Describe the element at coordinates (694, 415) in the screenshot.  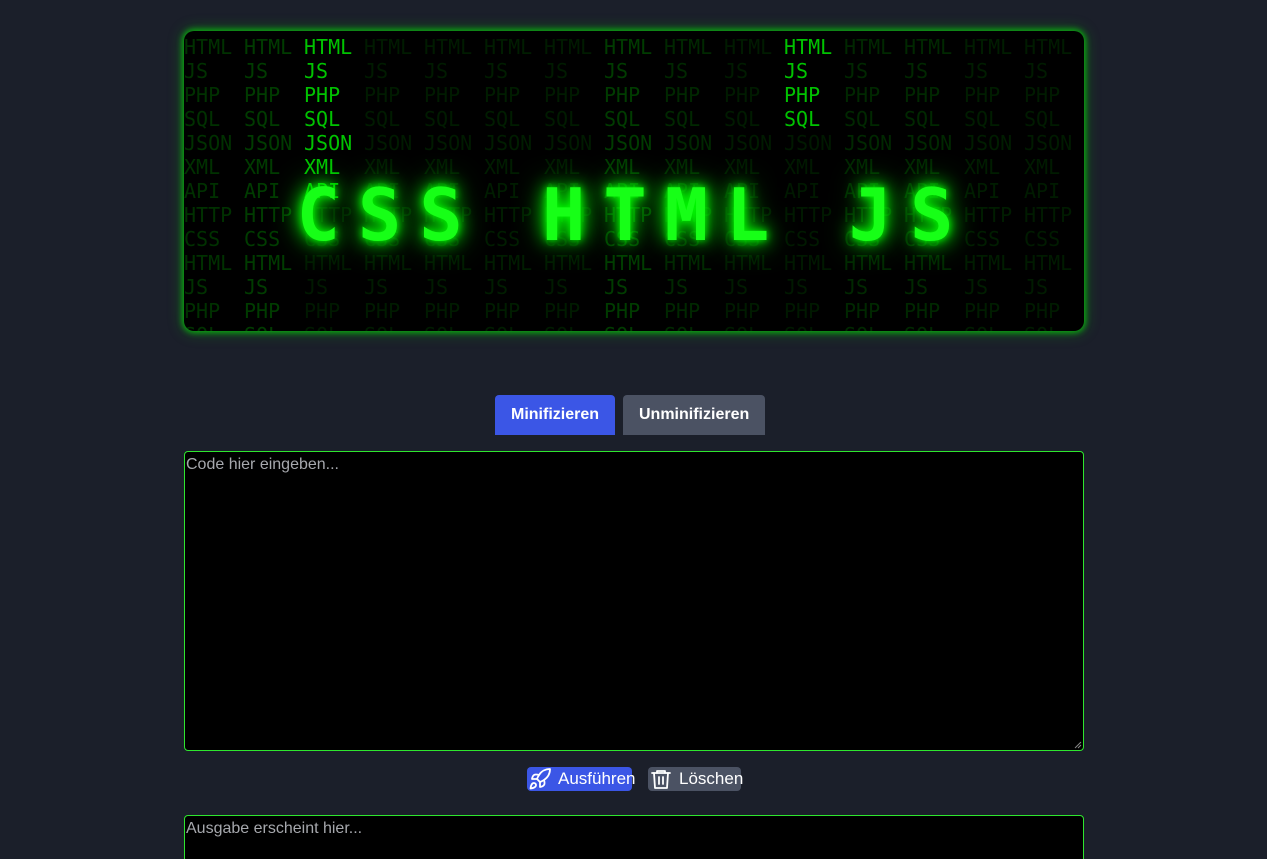
I see `tab-unminify: Unminifizieren` at that location.